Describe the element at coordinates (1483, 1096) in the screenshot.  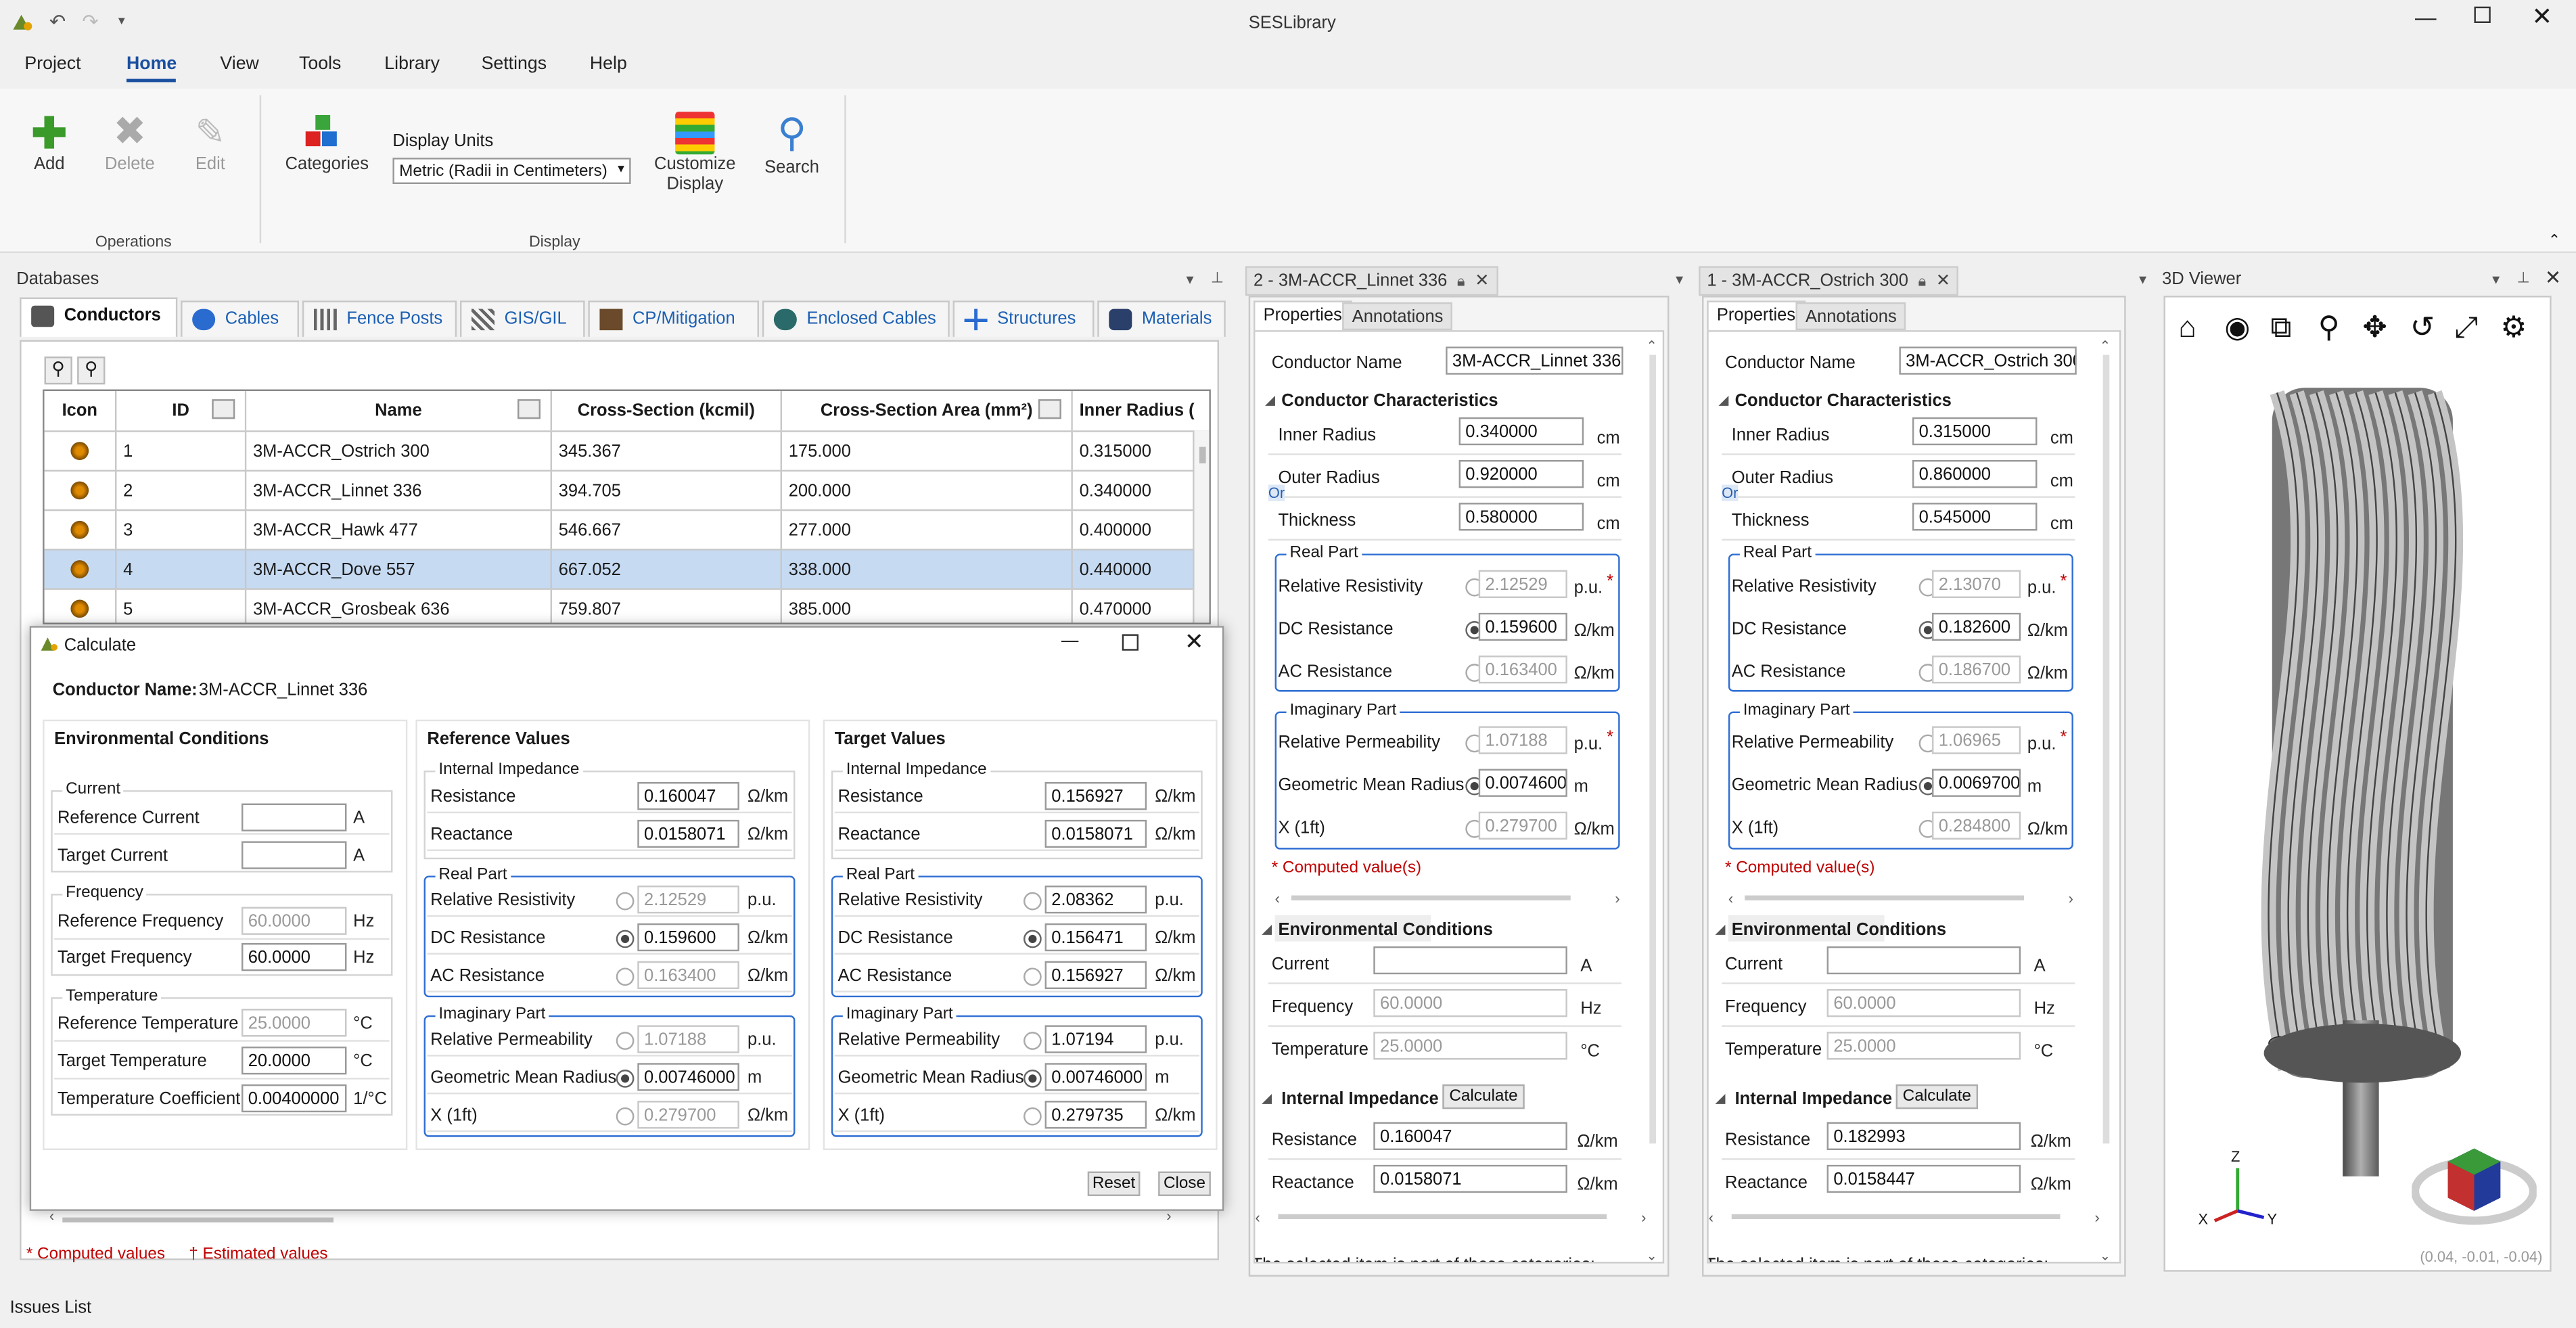
I see `calculate-button: Calculate` at that location.